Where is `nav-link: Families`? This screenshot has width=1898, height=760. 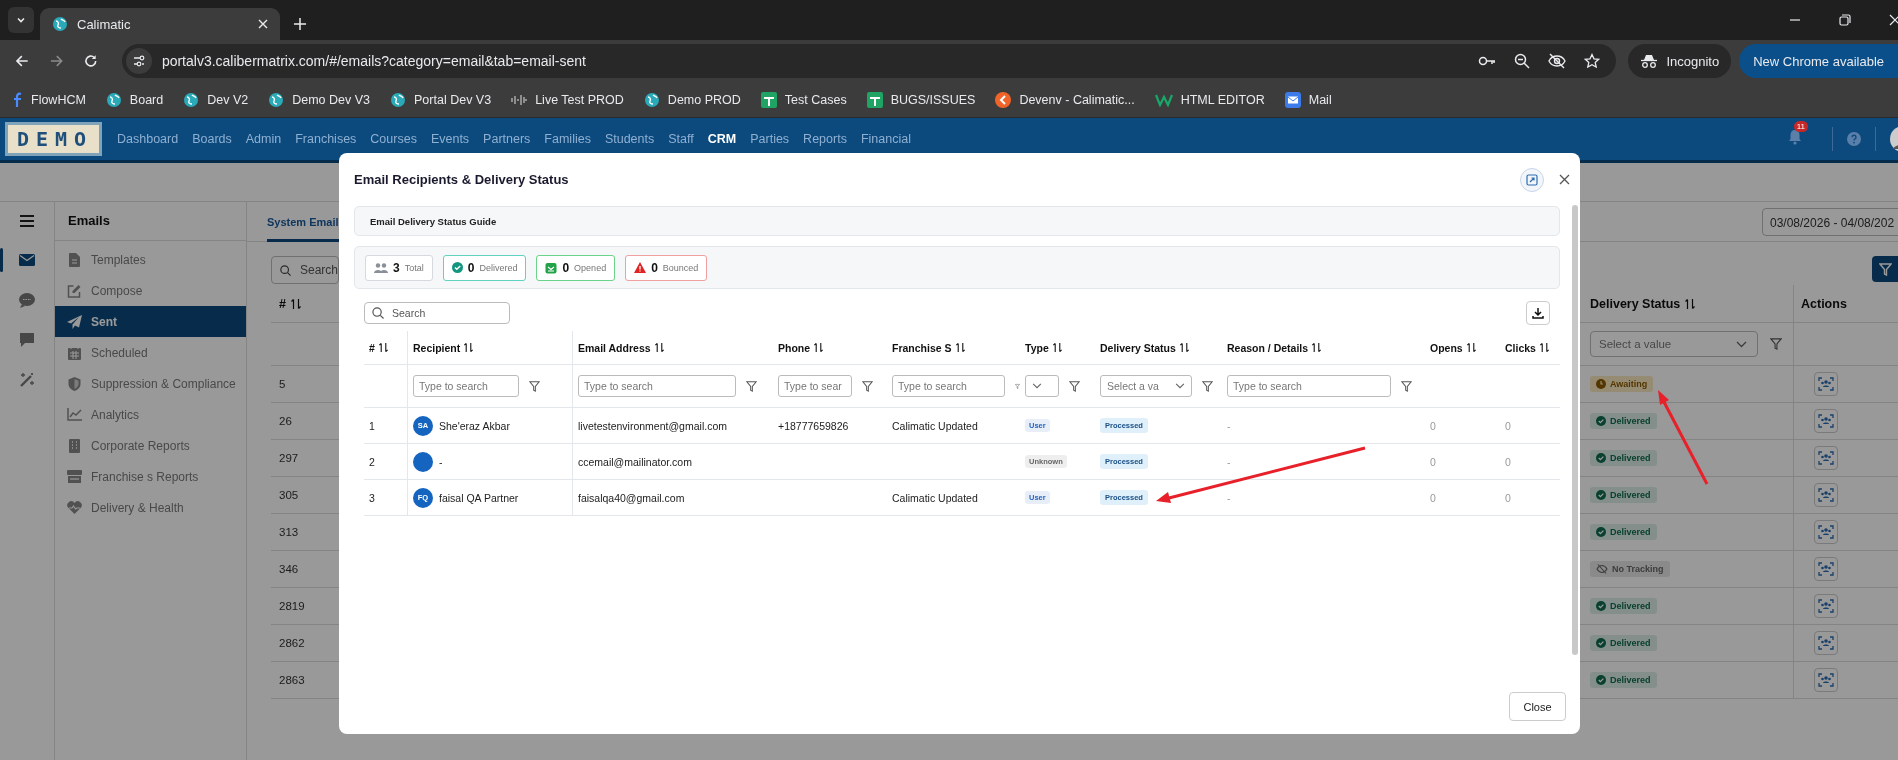
nav-link: Families is located at coordinates (567, 139).